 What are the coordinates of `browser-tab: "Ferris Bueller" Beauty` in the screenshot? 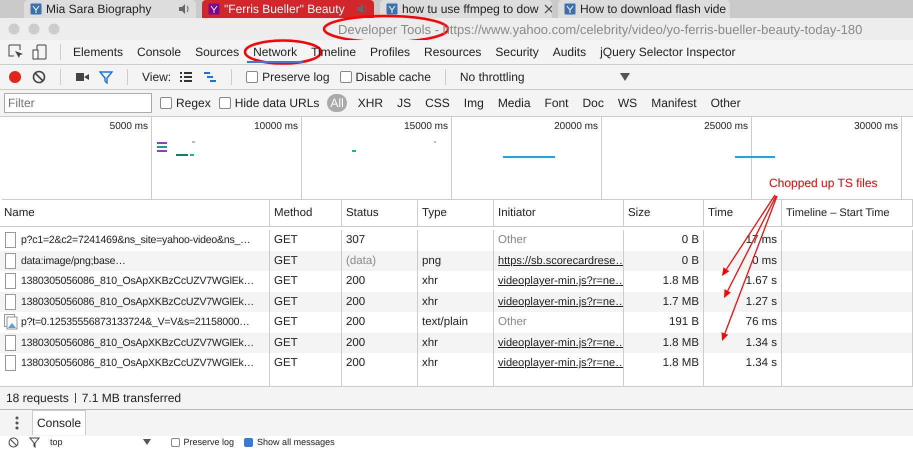 It's located at (288, 9).